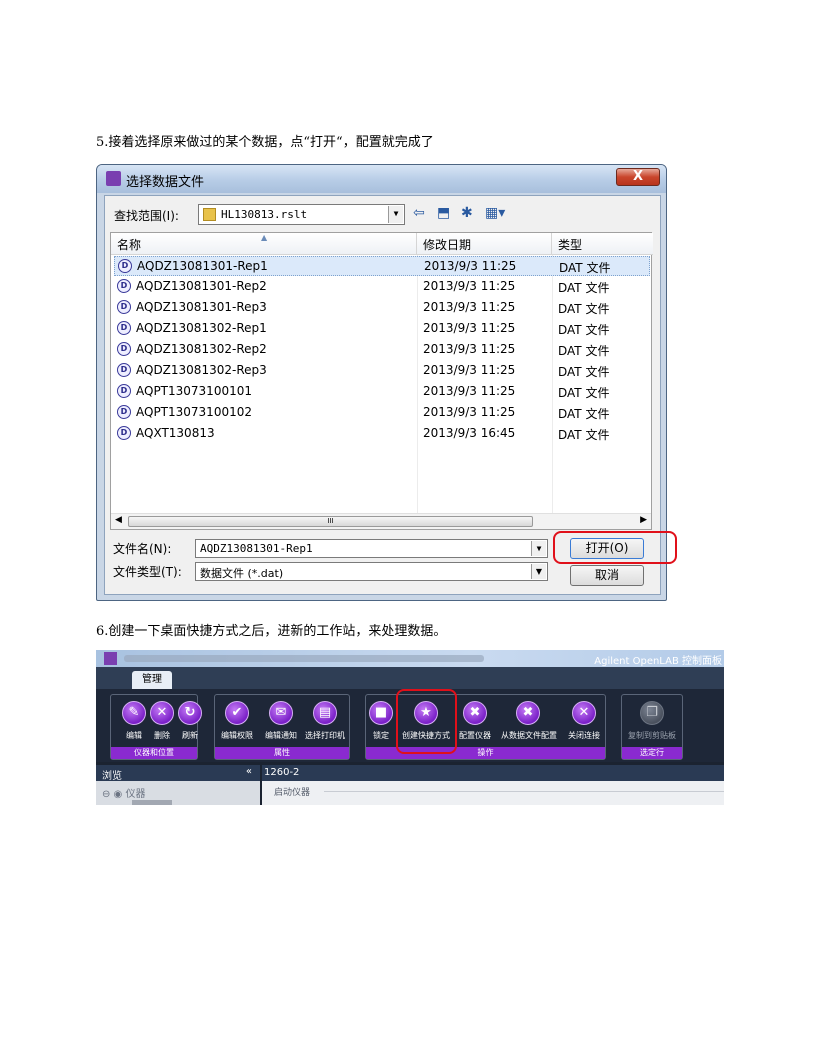 This screenshot has height=1056, width=816. Describe the element at coordinates (410, 678) in the screenshot. I see `ribbon-tab-bar: 管理` at that location.